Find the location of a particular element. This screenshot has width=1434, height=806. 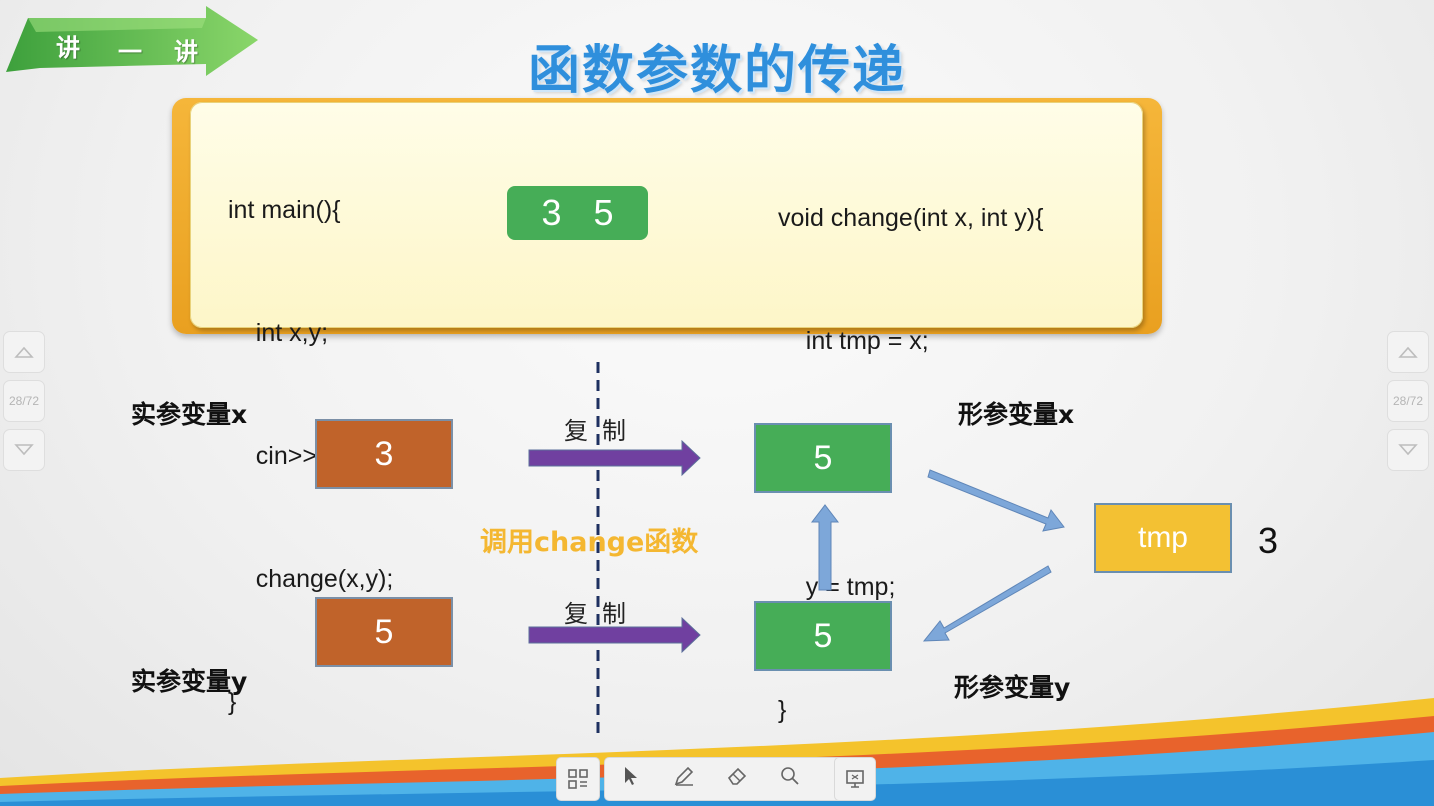

toolbar-eraser-button is located at coordinates (737, 779).